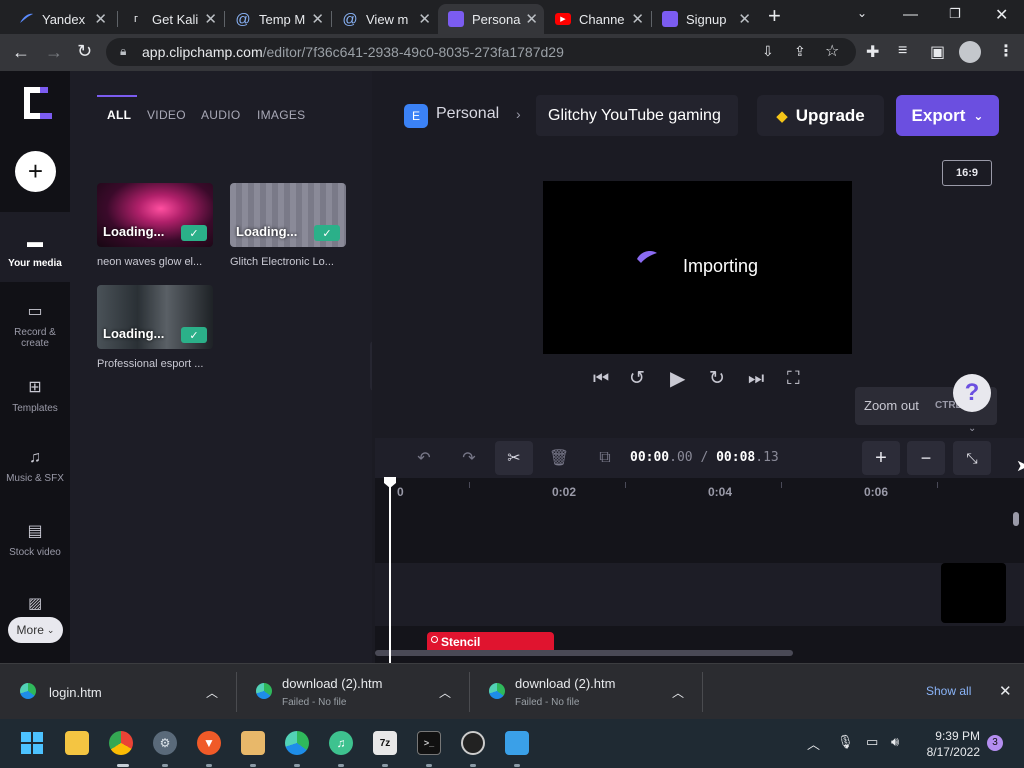 This screenshot has width=1024, height=768. Describe the element at coordinates (947, 115) in the screenshot. I see `export-button: Export ⌄` at that location.